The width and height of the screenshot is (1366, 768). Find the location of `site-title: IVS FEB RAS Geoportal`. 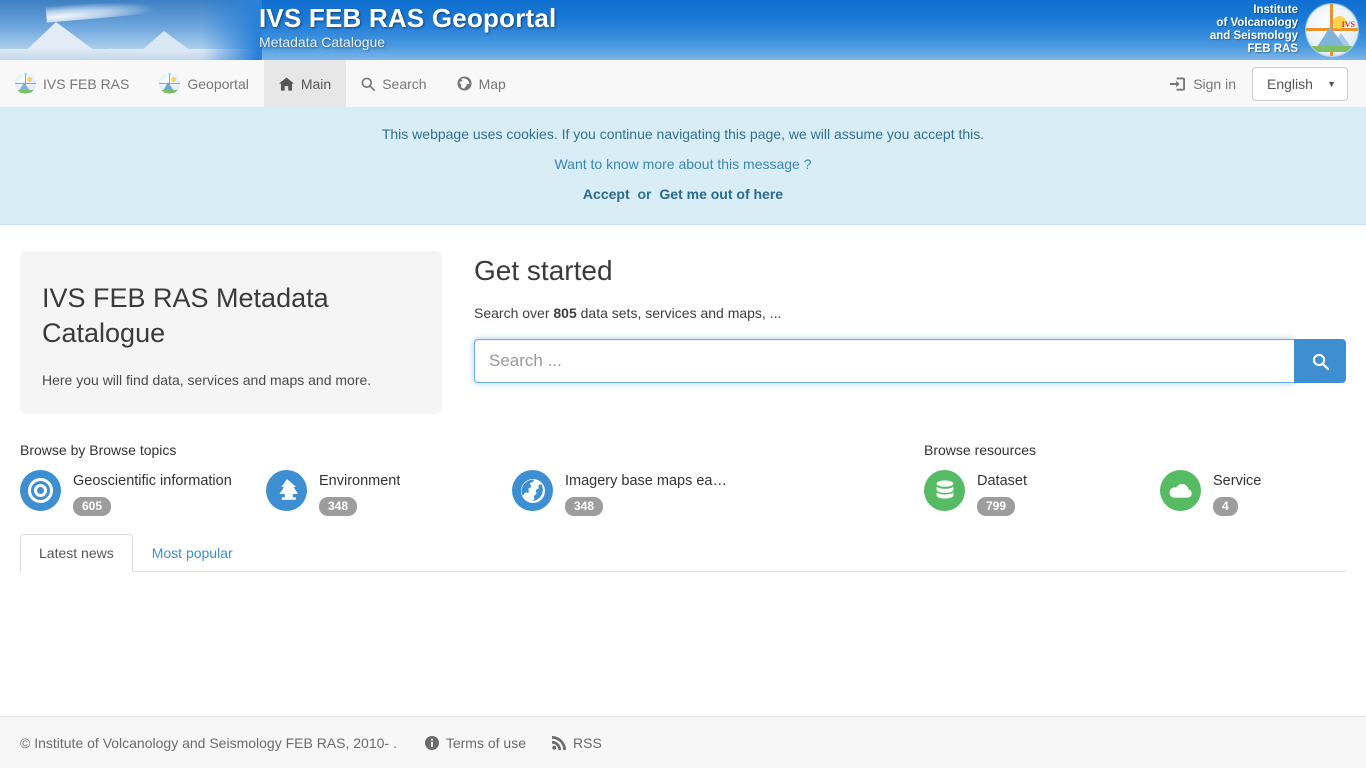

site-title: IVS FEB RAS Geoportal is located at coordinates (408, 18).